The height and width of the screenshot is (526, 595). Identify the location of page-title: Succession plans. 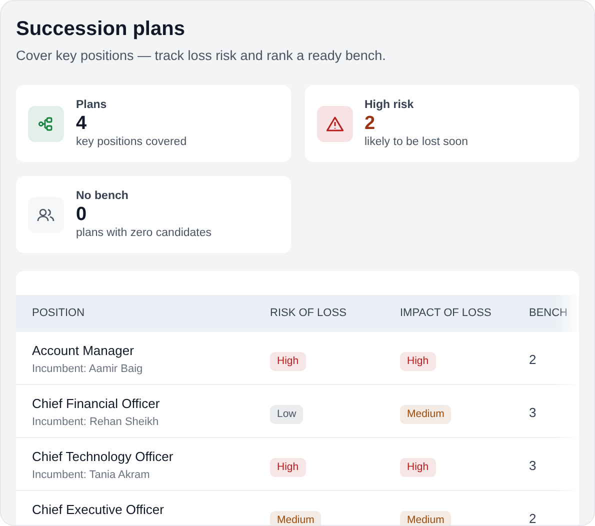
(101, 29).